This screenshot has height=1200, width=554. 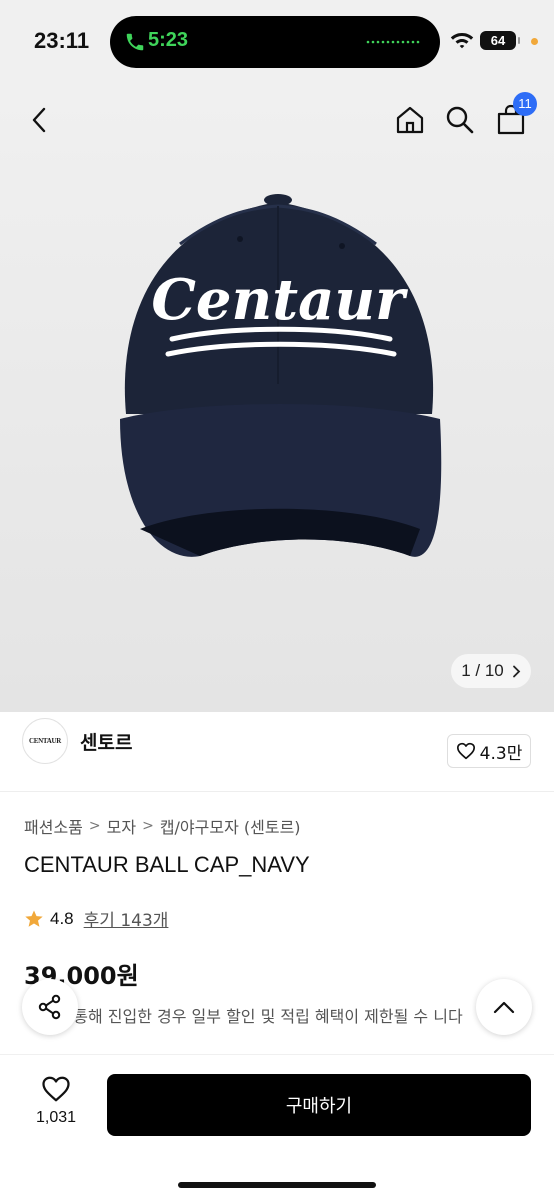 I want to click on buy-button-label: 구매하기, so click(x=319, y=1106).